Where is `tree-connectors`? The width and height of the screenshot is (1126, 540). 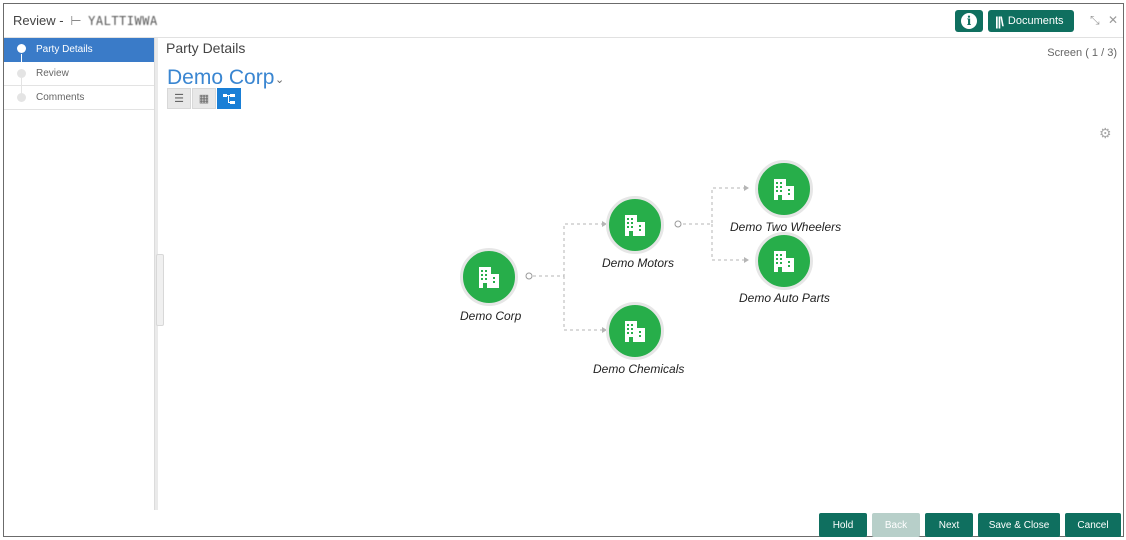 tree-connectors is located at coordinates (637, 259).